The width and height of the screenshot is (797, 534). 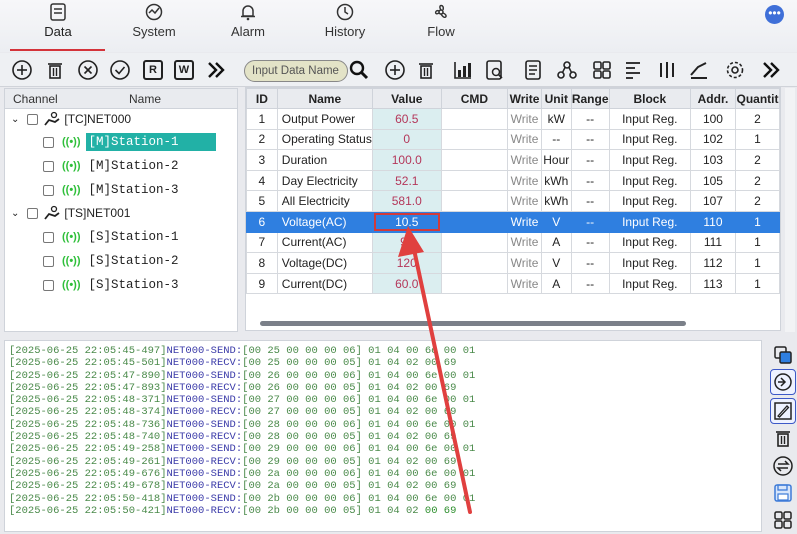 I want to click on menu-system: System, so click(x=154, y=26).